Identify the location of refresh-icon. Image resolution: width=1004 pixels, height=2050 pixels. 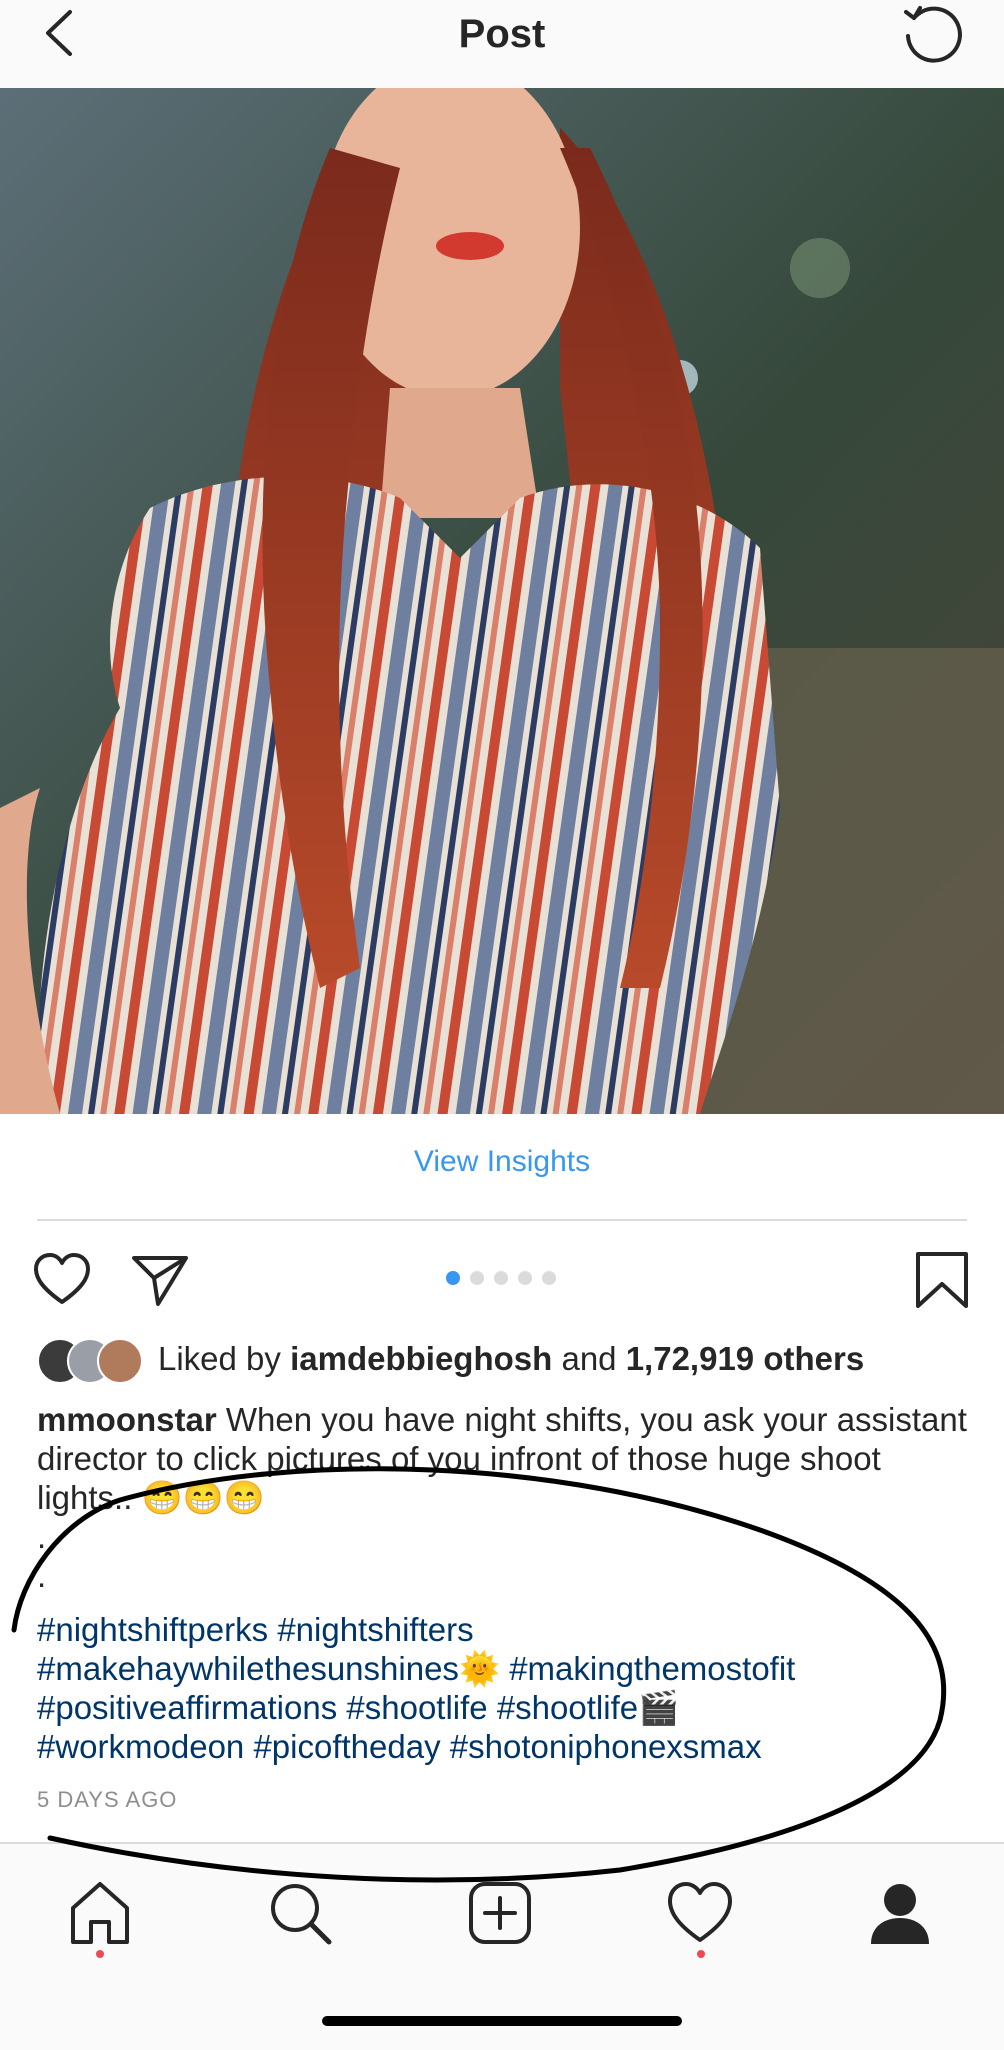
(932, 34).